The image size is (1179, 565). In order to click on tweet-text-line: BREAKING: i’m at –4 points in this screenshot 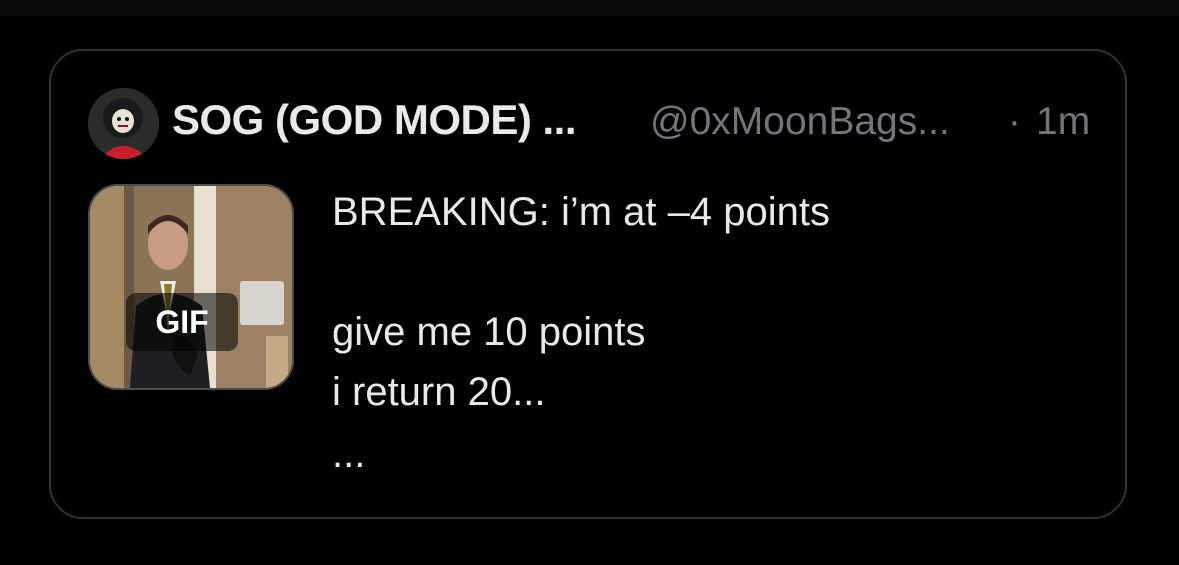, I will do `click(581, 212)`.